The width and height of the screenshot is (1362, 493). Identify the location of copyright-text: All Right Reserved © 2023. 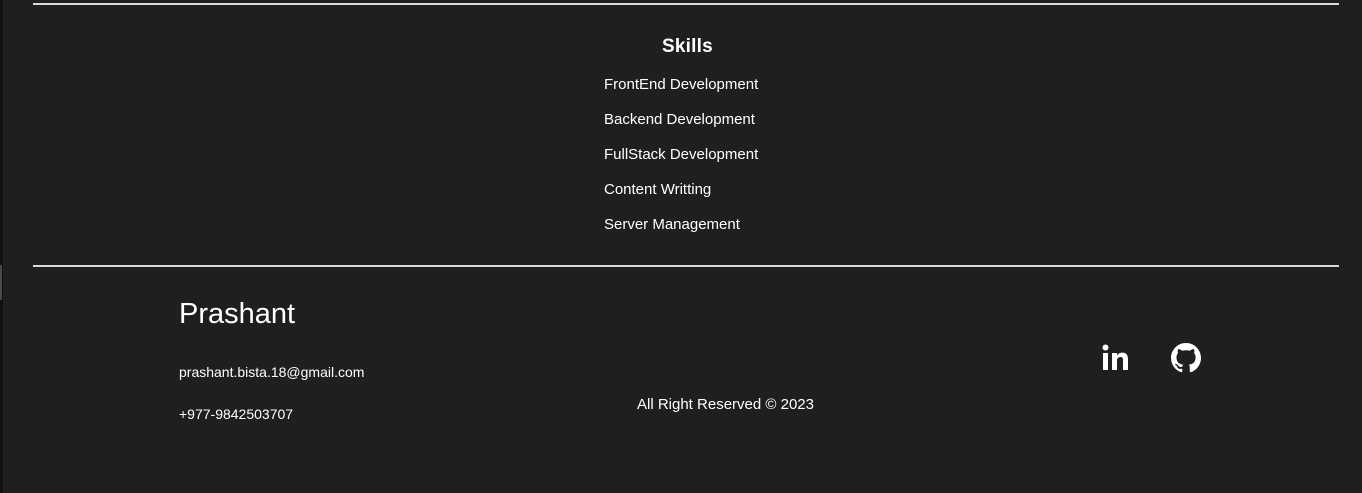
(725, 404).